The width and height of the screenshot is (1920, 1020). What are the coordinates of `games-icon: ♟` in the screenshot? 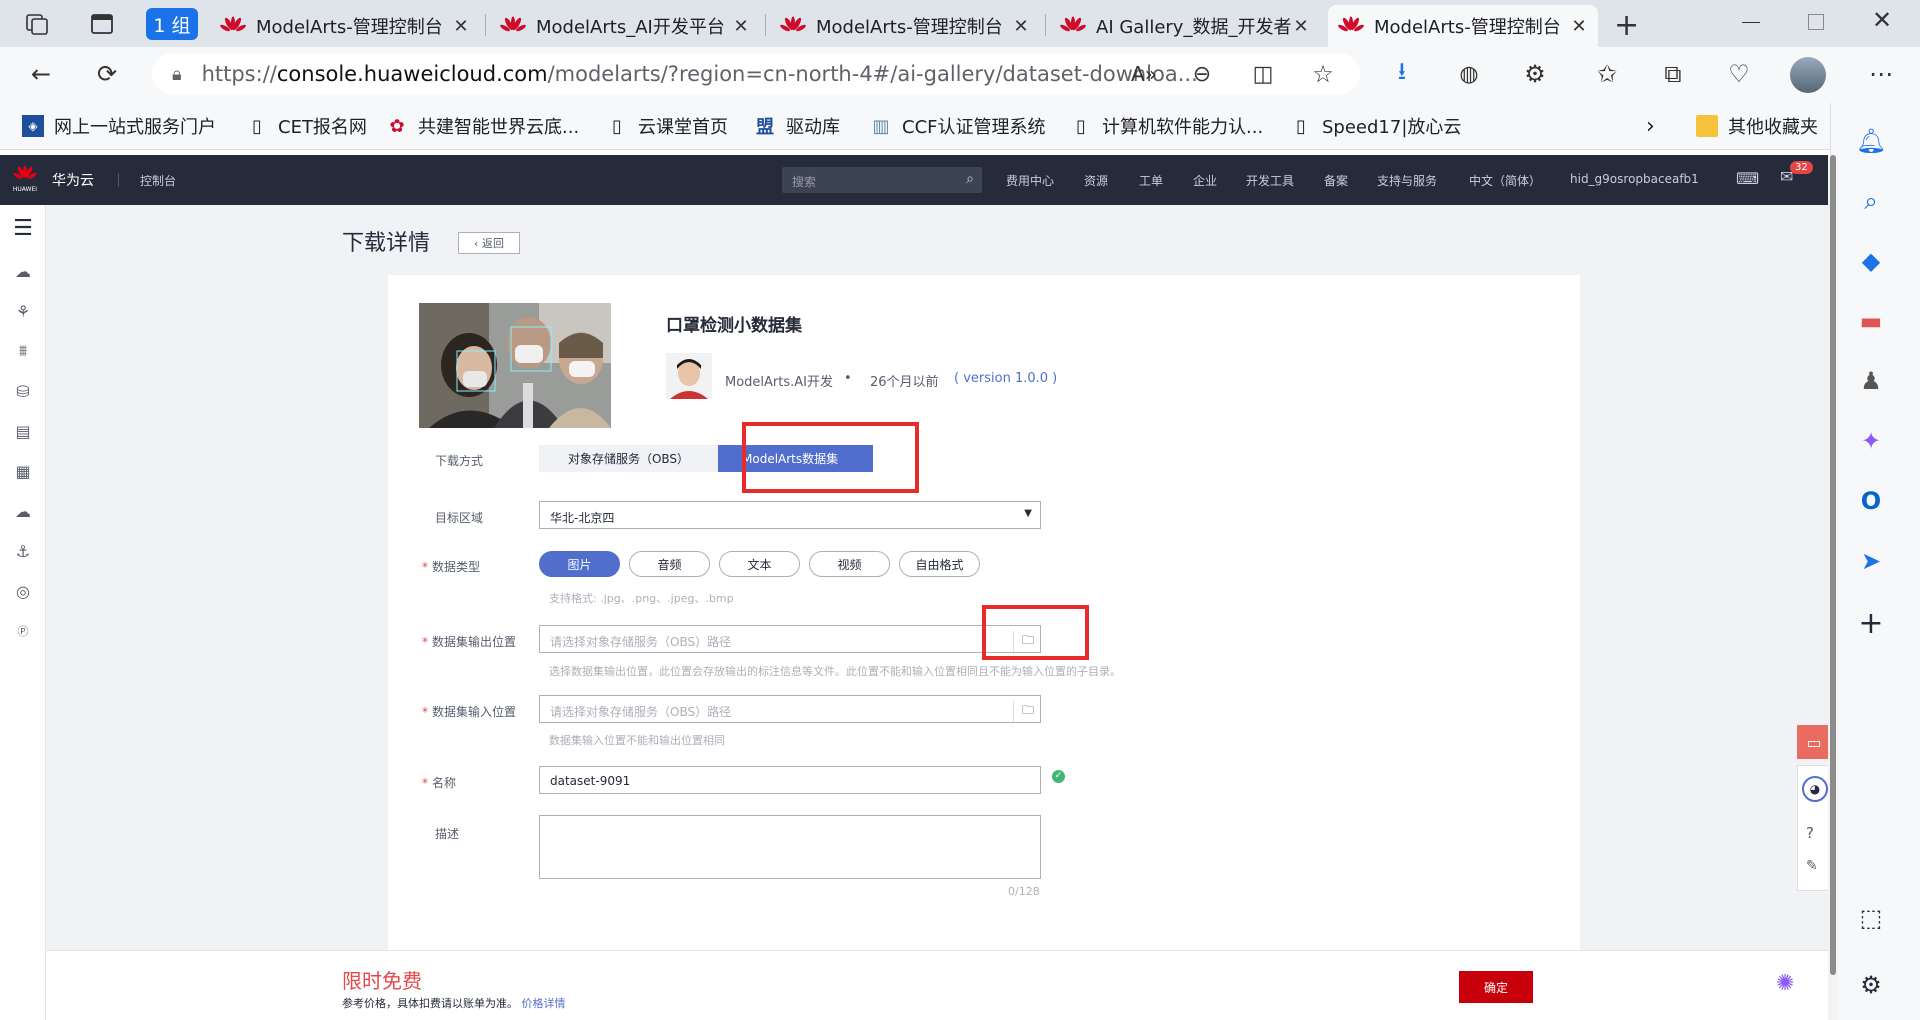 It's located at (1871, 381).